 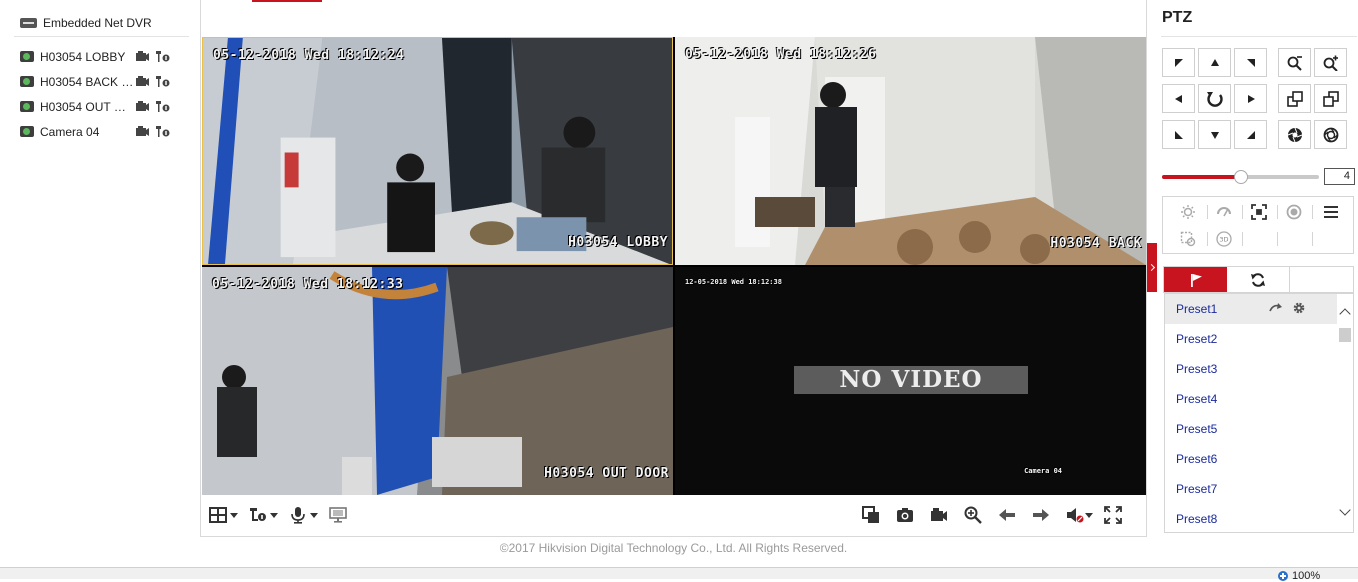 I want to click on zoom-out-icon, so click(x=1294, y=63).